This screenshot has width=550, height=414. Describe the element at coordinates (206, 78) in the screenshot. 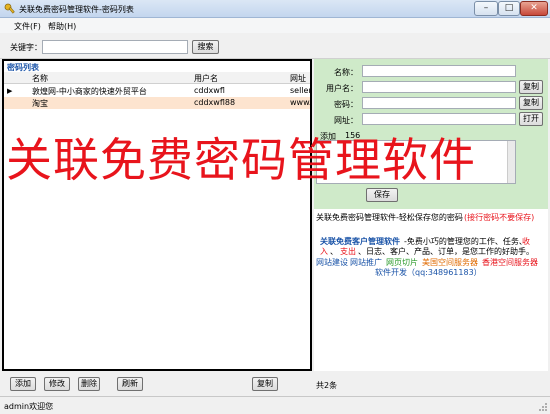

I see `column-header-username: 用户名` at that location.